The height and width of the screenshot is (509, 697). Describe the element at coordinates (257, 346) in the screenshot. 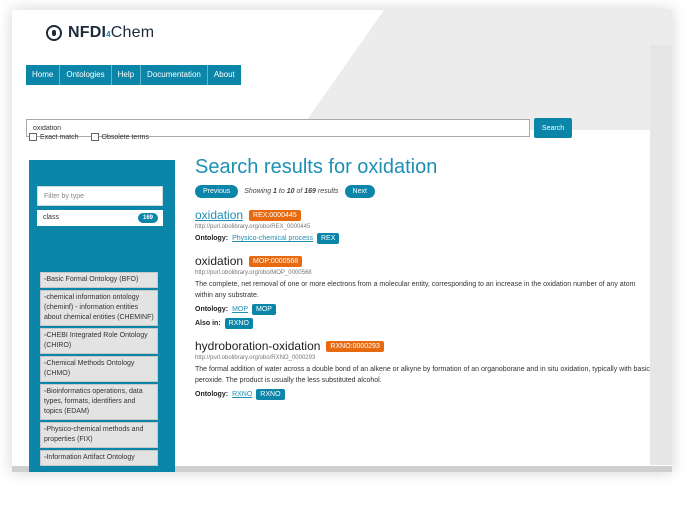

I see `result-title-link: hydroboration-oxidation` at that location.